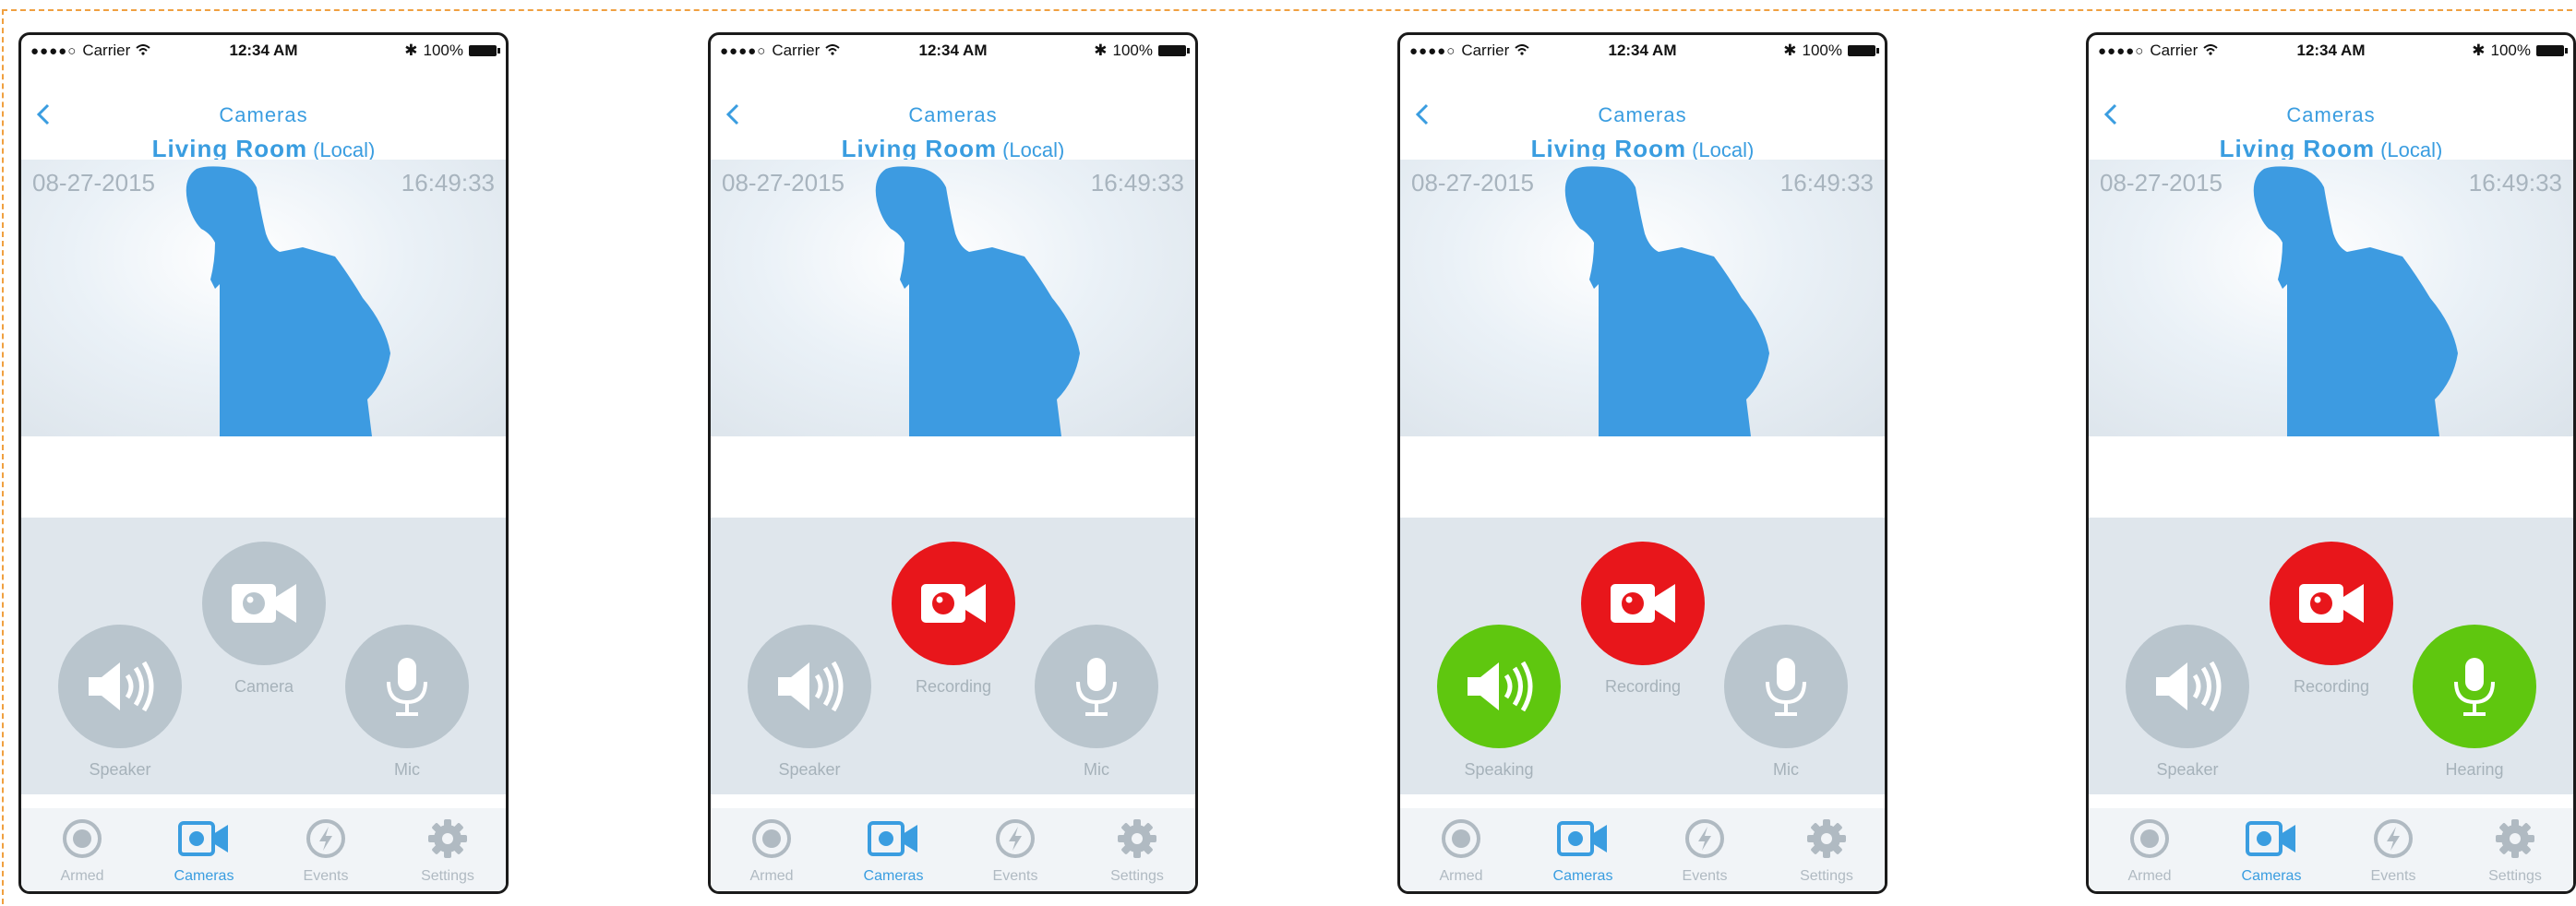 The height and width of the screenshot is (906, 2576). Describe the element at coordinates (1643, 686) in the screenshot. I see `camera-label: Recording` at that location.